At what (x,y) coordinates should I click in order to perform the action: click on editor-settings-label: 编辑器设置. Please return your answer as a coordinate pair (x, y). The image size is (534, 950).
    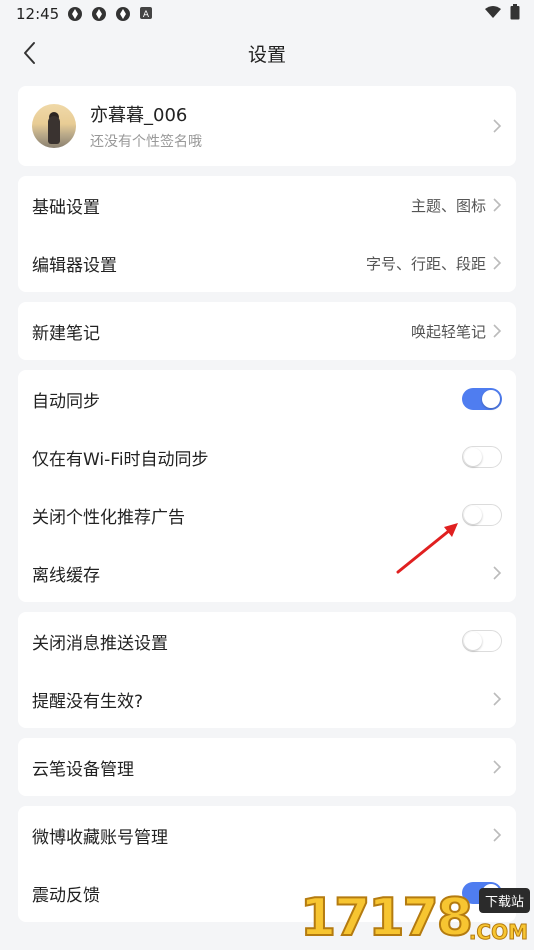
    Looking at the image, I should click on (74, 265).